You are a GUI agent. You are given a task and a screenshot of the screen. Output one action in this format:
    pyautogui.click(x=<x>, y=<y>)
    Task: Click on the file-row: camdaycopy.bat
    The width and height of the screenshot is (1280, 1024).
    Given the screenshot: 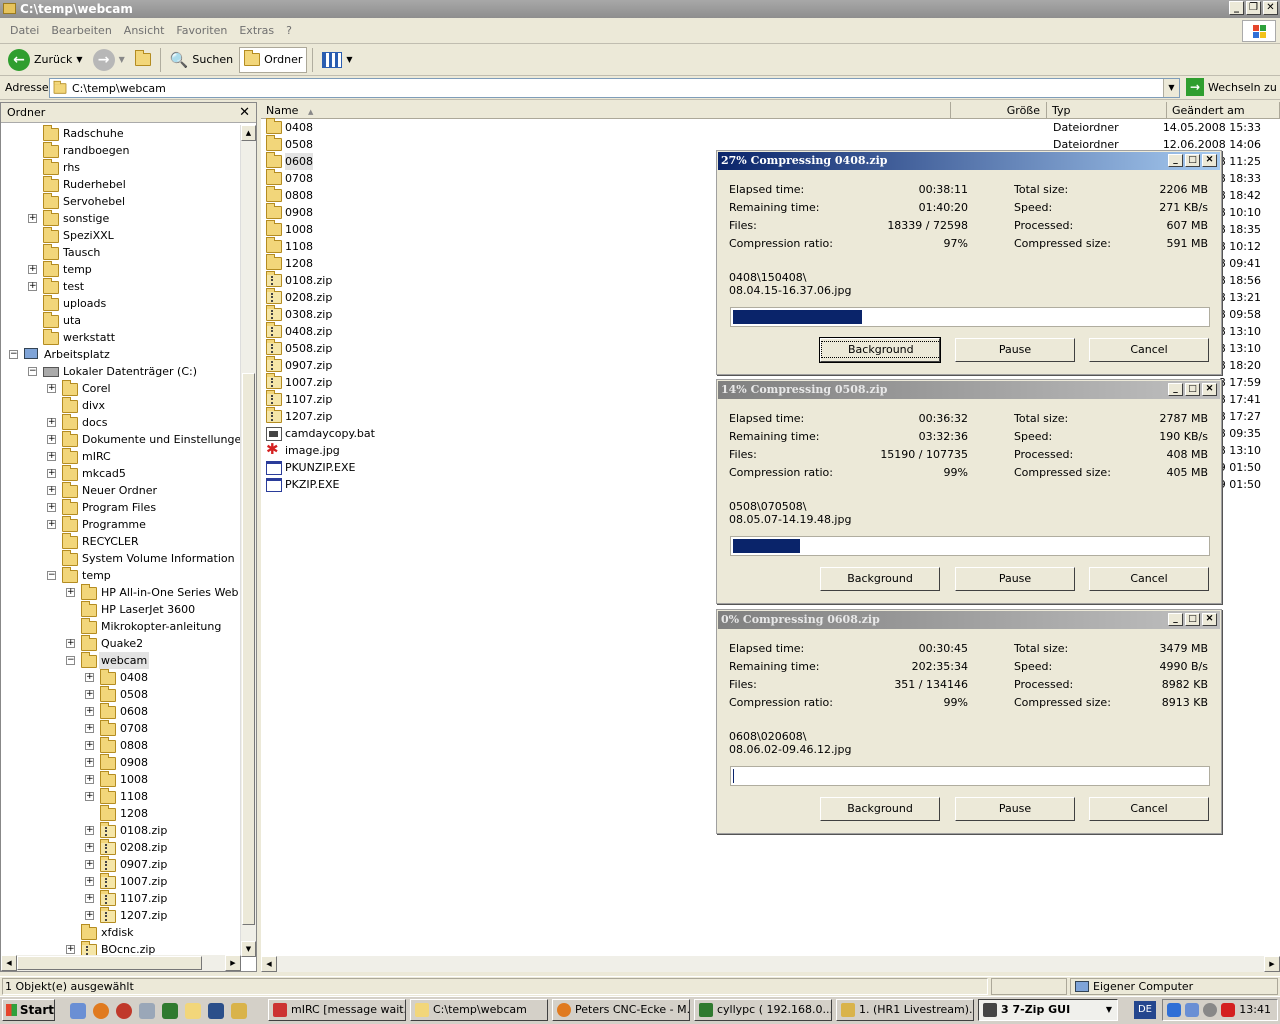 What is the action you would take?
    pyautogui.click(x=320, y=433)
    